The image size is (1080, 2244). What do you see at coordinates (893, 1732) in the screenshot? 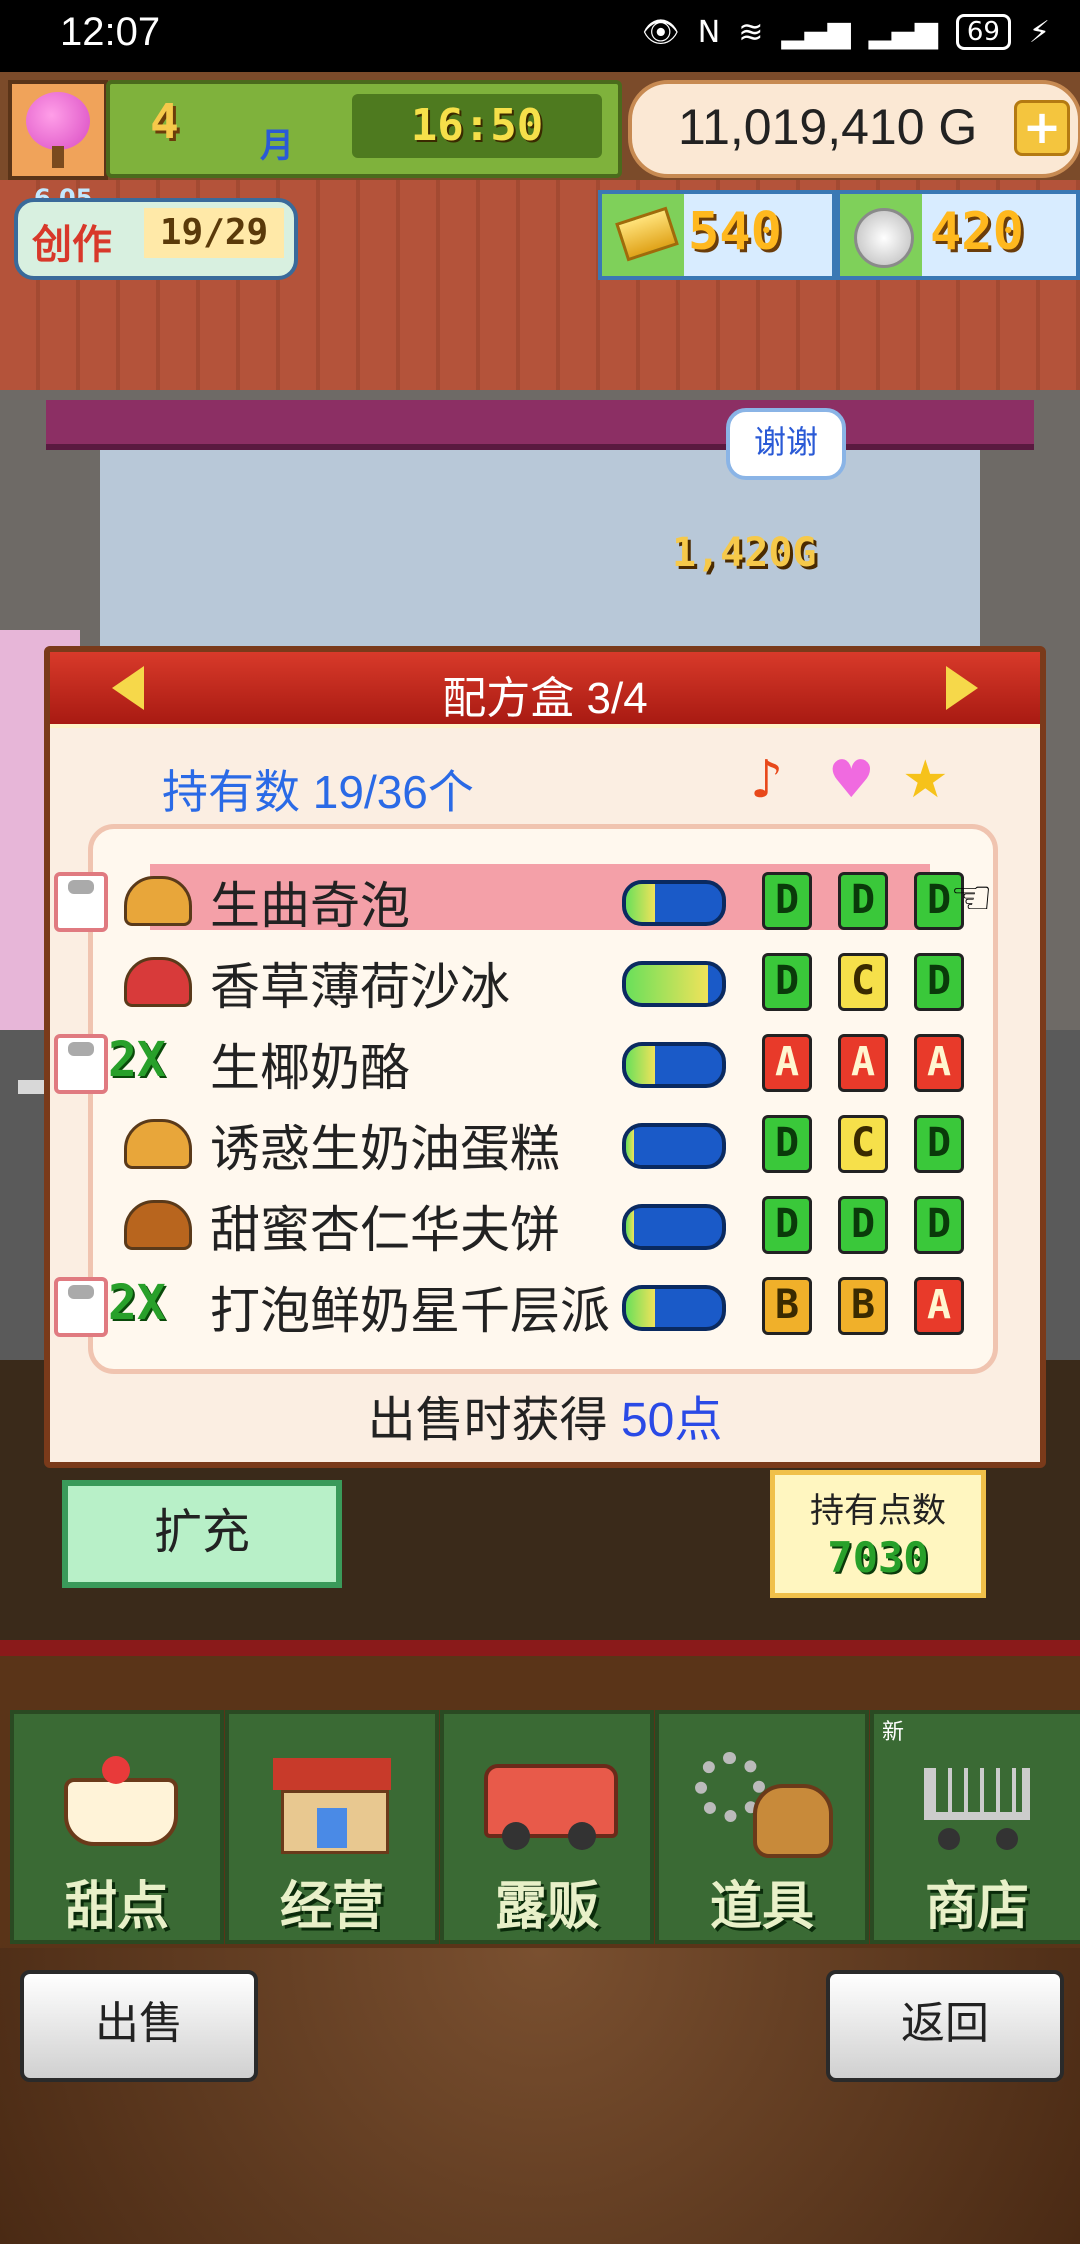
I see `new-badge: 新` at bounding box center [893, 1732].